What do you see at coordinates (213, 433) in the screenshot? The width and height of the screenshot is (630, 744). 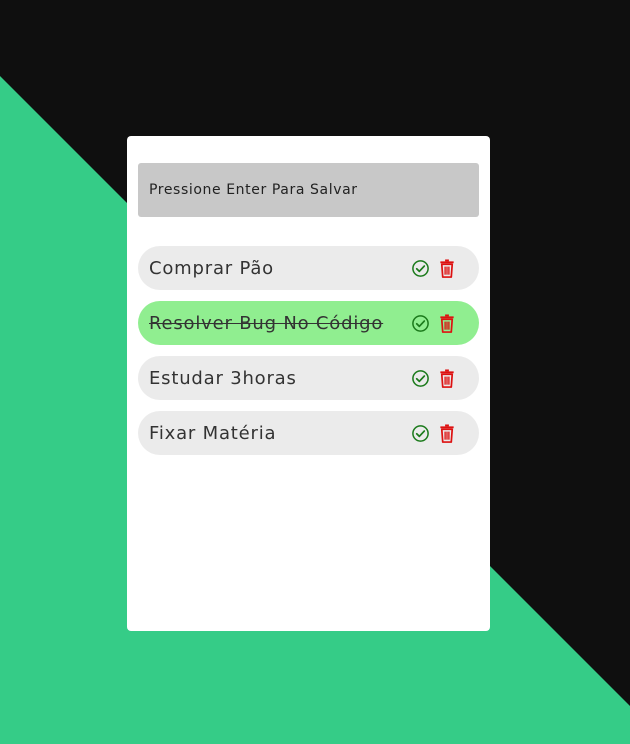 I see `task-label: Fixar Matéria` at bounding box center [213, 433].